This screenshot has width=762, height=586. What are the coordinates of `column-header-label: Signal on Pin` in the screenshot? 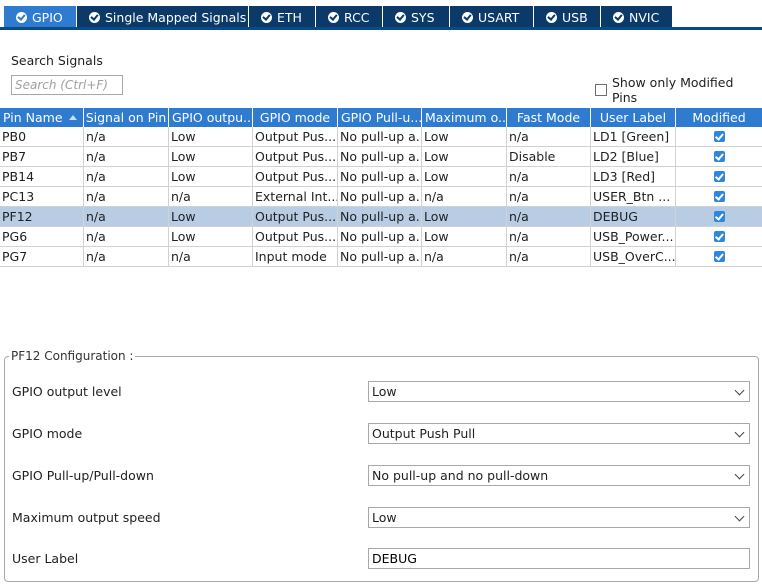 It's located at (126, 117).